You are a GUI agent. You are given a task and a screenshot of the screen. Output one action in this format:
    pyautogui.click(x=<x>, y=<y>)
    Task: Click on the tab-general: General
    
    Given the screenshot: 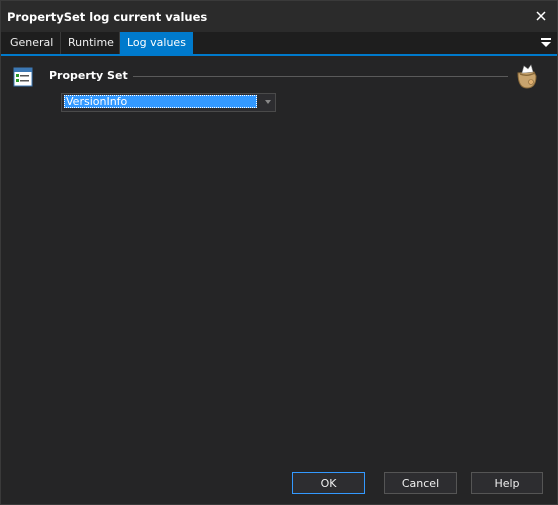 What is the action you would take?
    pyautogui.click(x=31, y=43)
    